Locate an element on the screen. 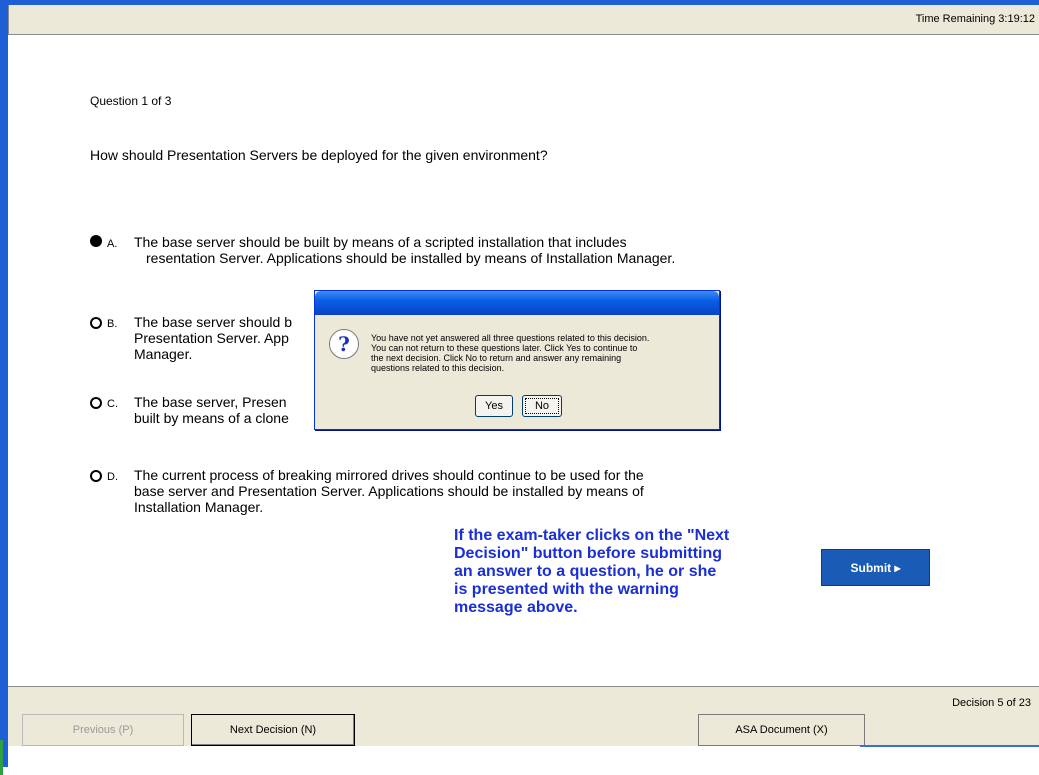 This screenshot has height=775, width=1039. annotation-line: If the exam-taker clicks on the "Next is located at coordinates (592, 535).